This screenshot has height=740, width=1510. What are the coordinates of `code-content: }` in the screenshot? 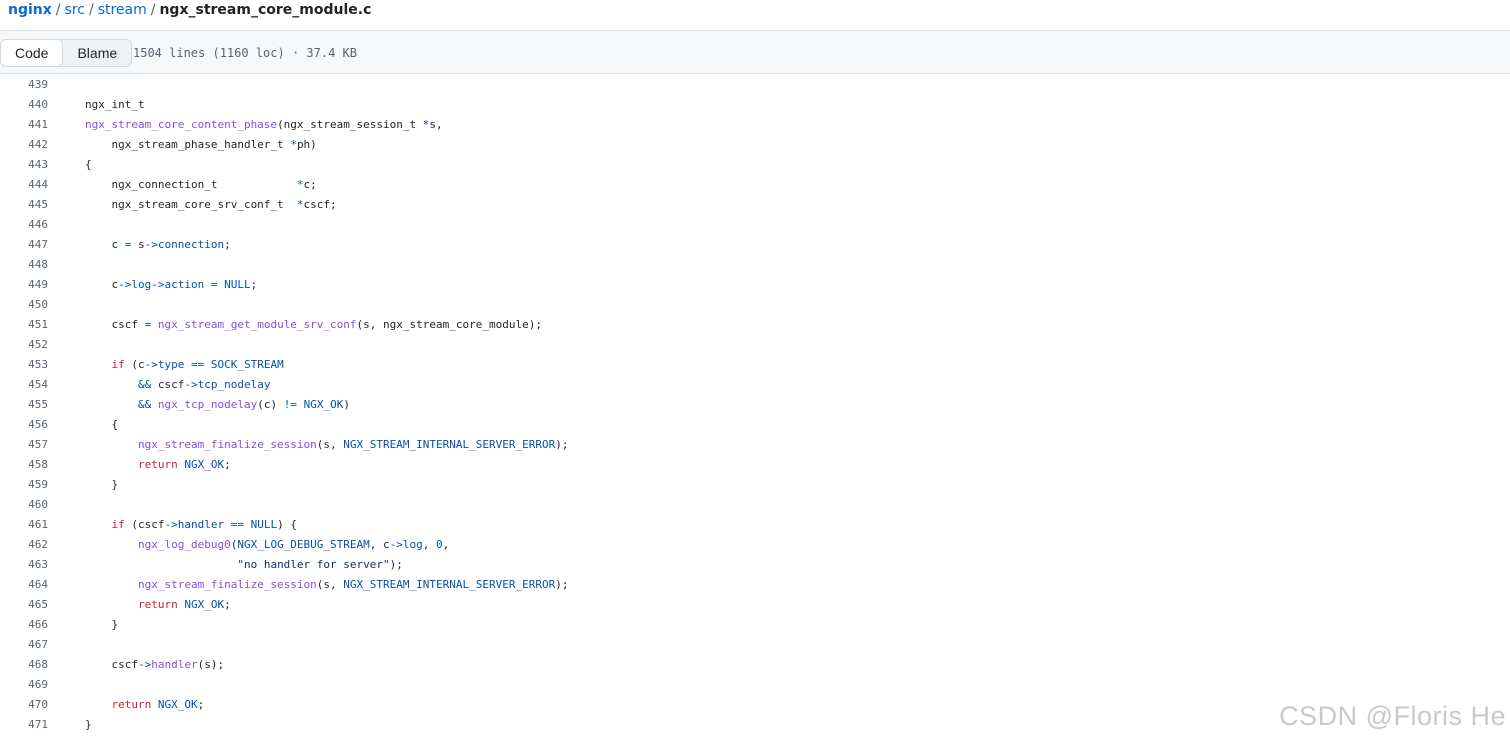 It's located at (83, 625).